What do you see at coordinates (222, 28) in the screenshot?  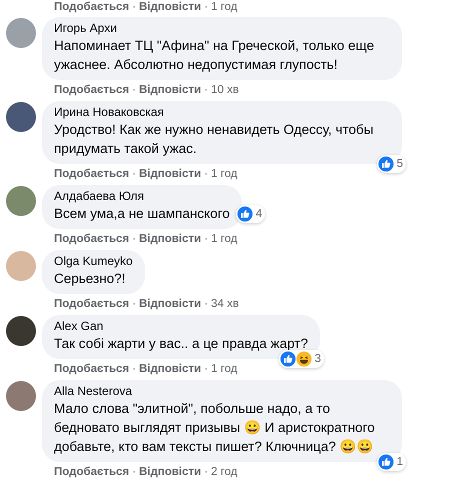 I see `author-name: Игорь Архи` at bounding box center [222, 28].